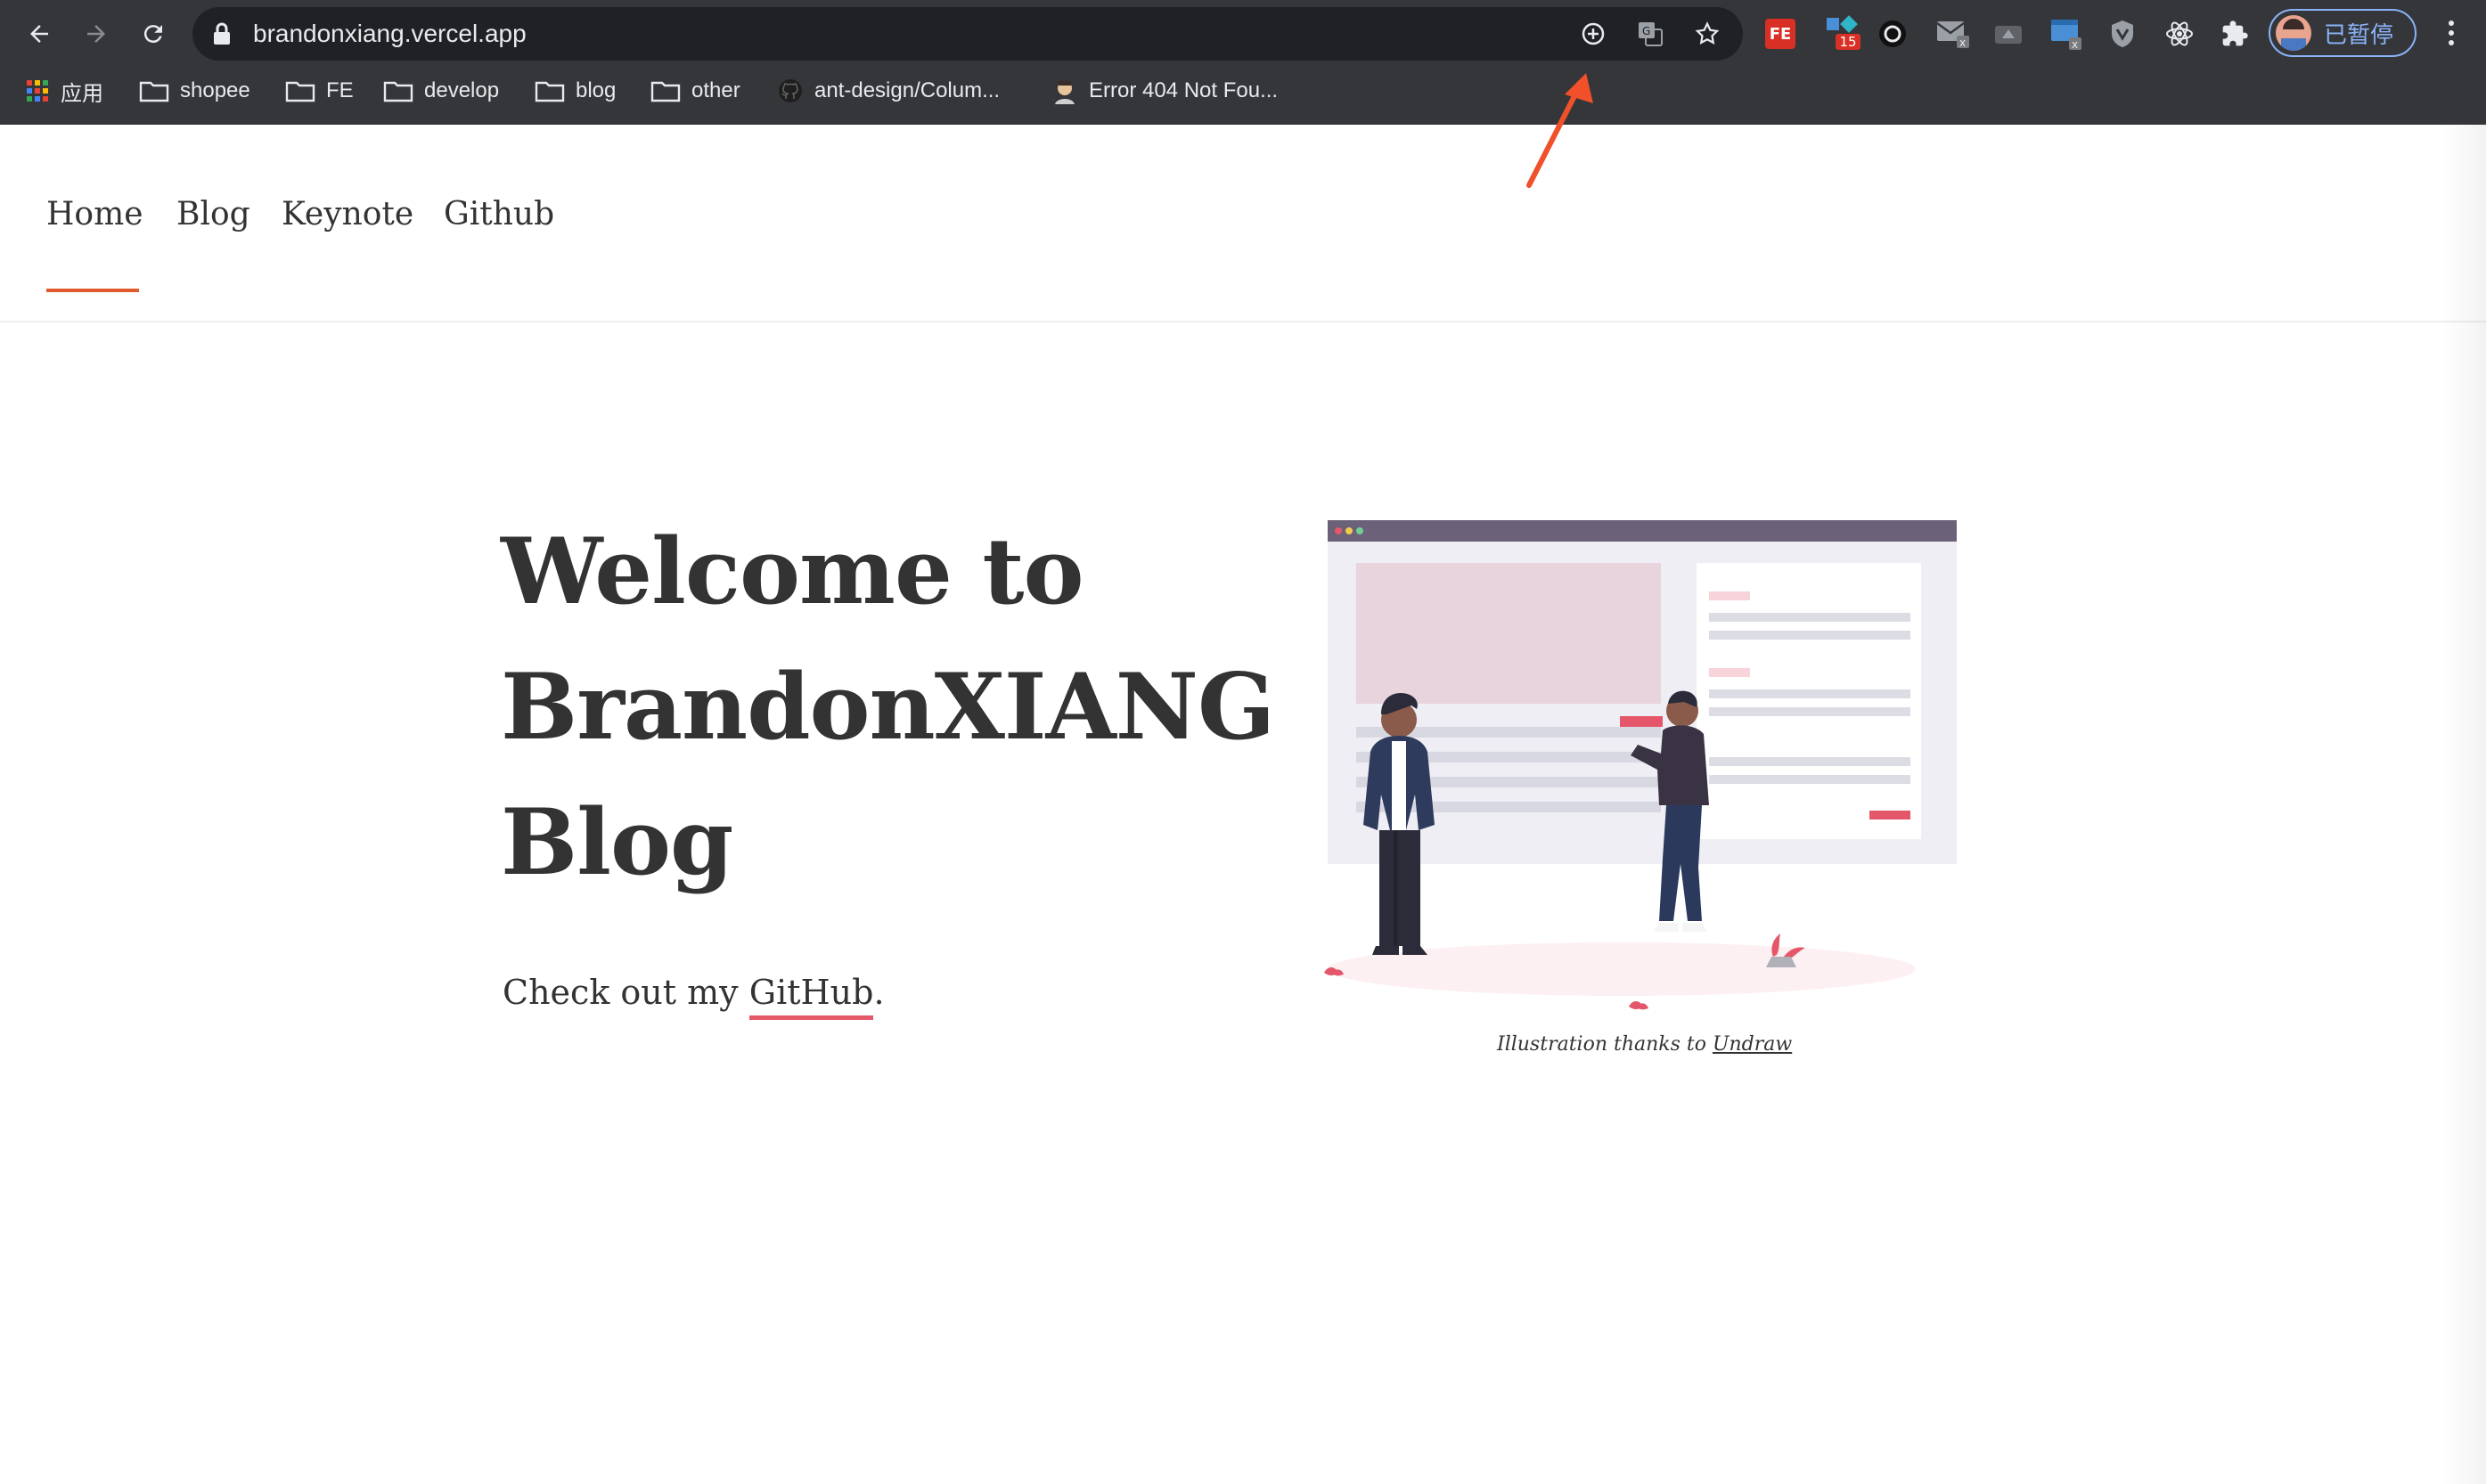 The image size is (2486, 1484). I want to click on avatar-icon, so click(1065, 93).